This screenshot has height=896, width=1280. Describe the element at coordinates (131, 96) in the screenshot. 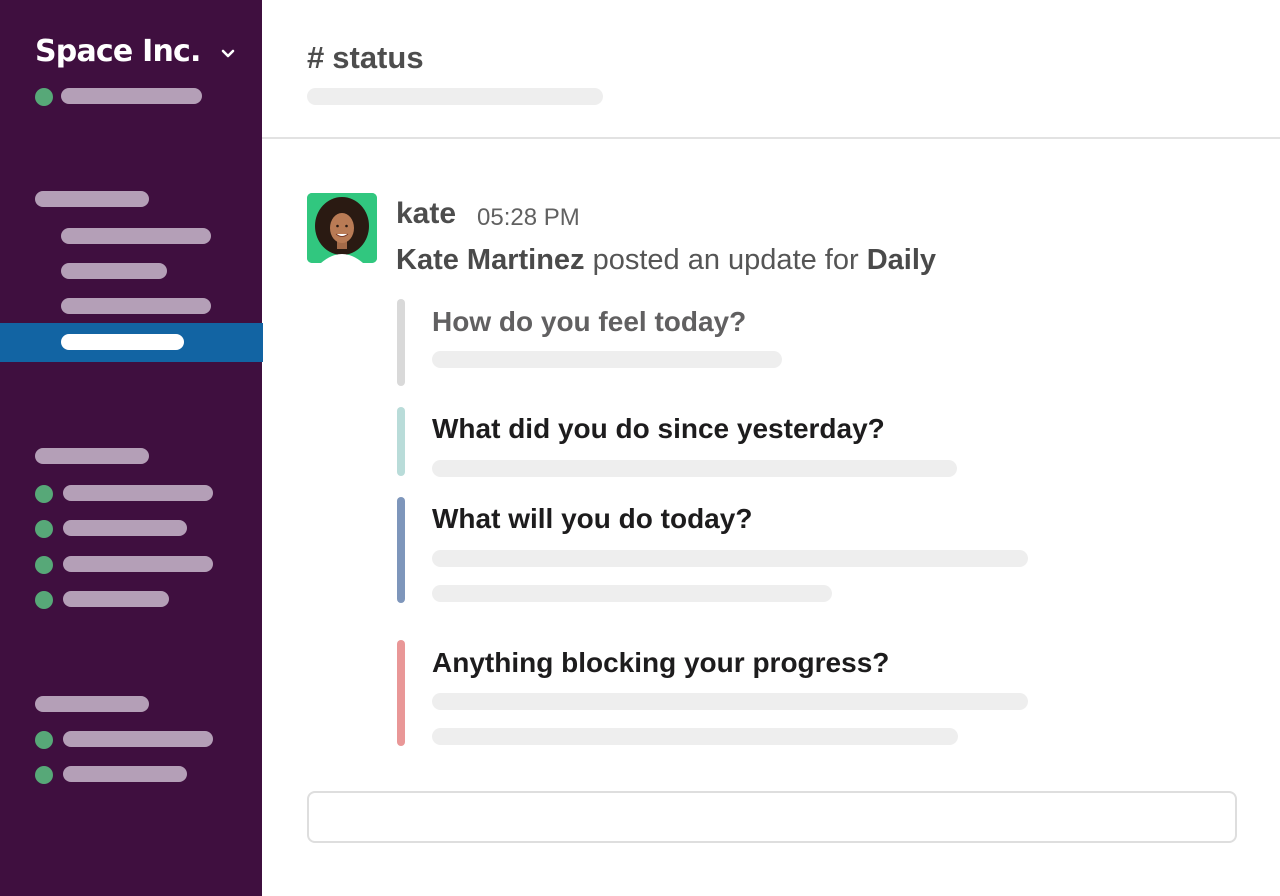

I see `user-status-placeholder` at that location.